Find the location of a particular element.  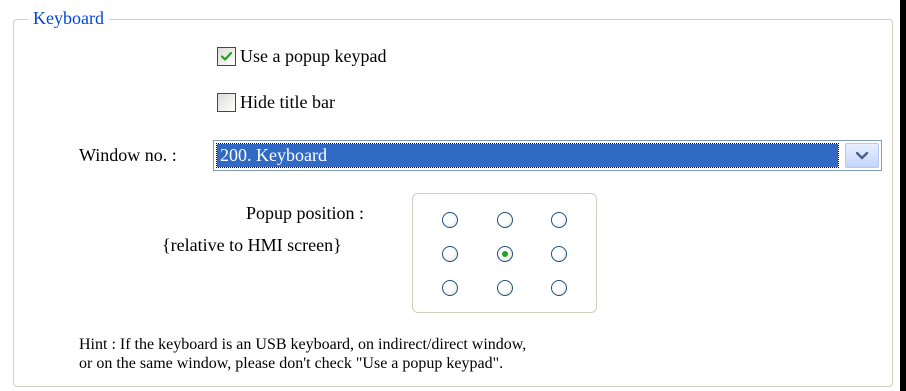

window-no-dropdown: 200. Keyboard is located at coordinates (547, 155).